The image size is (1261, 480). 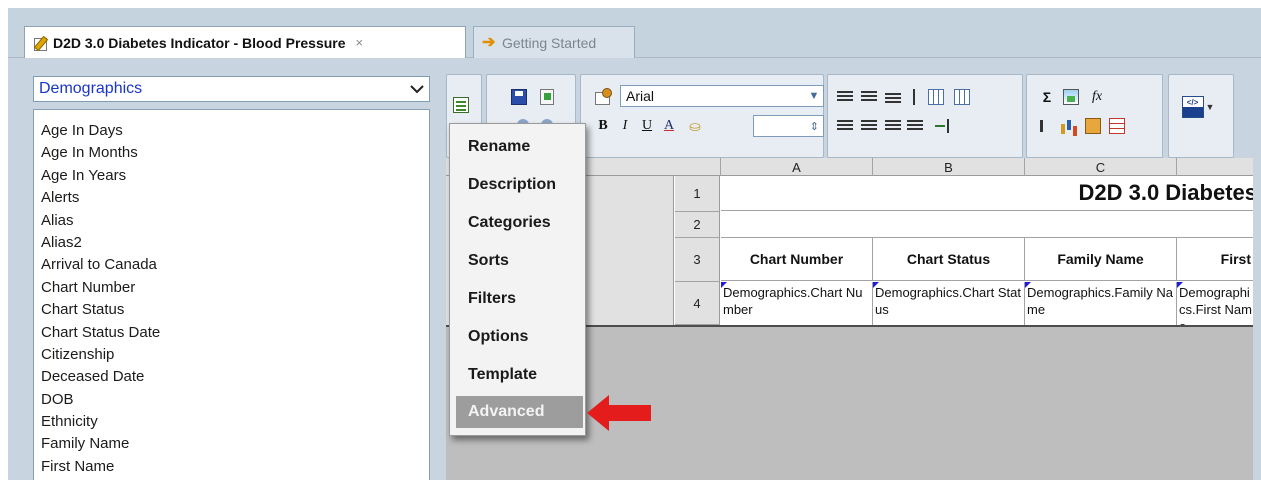 What do you see at coordinates (1100, 167) in the screenshot?
I see `column-letter: C` at bounding box center [1100, 167].